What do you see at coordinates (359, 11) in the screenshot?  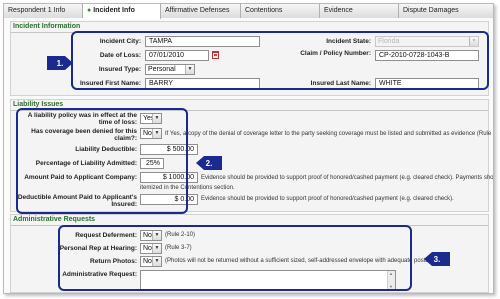 I see `tab-evidence: Evidence` at bounding box center [359, 11].